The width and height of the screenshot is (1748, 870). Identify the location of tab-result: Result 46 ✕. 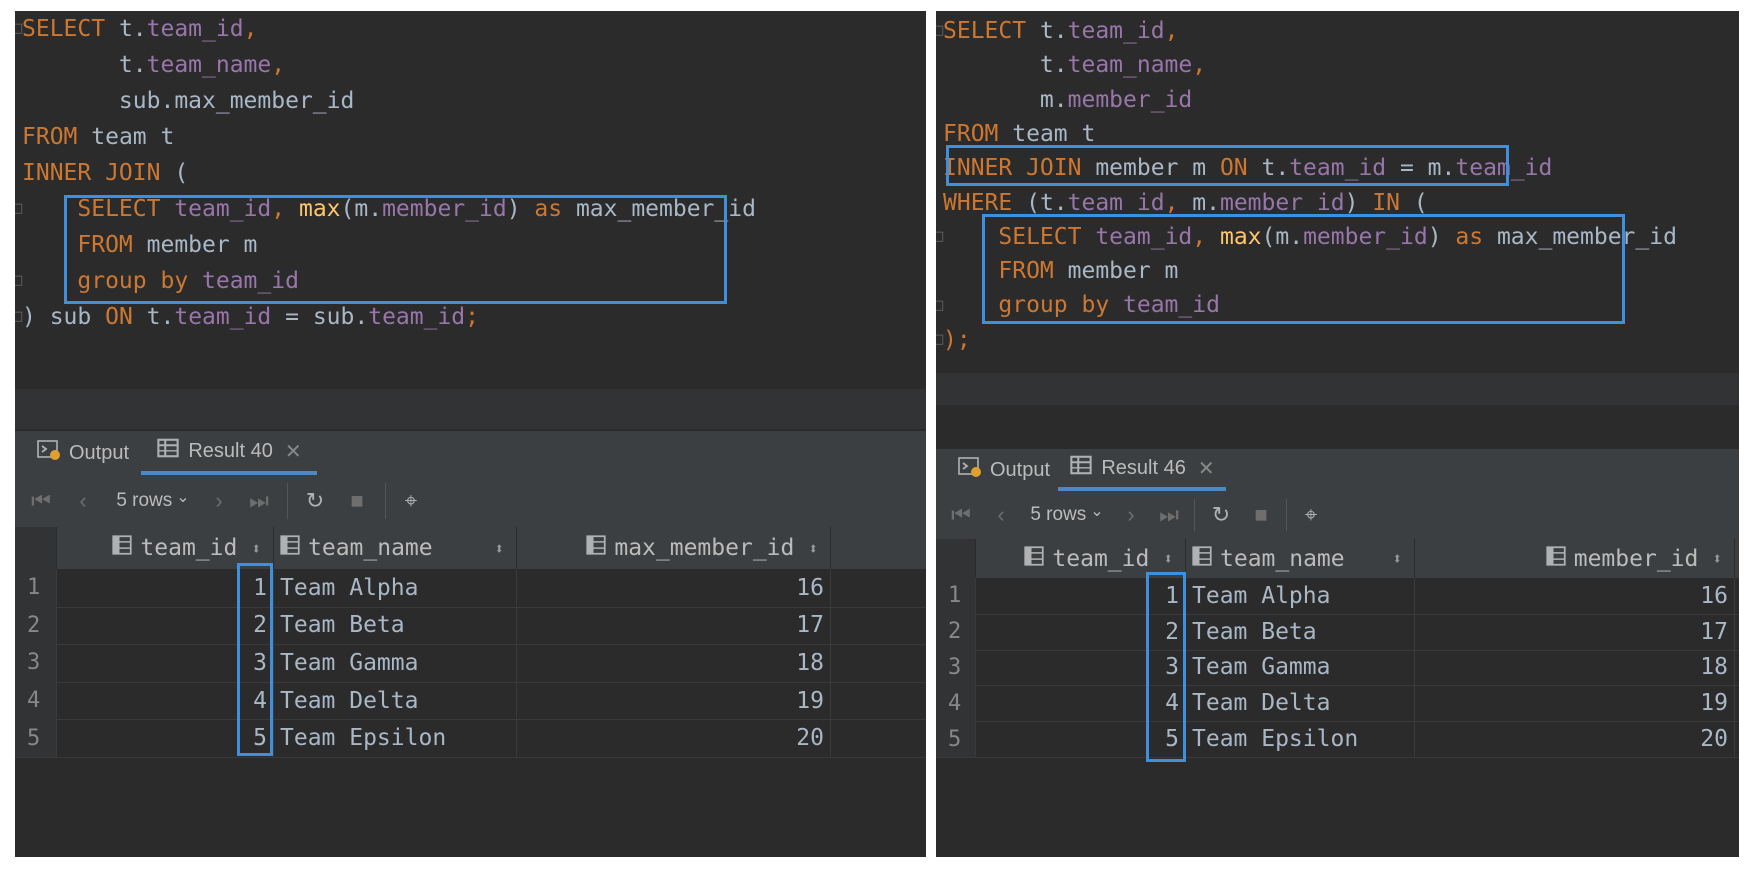
(1142, 470).